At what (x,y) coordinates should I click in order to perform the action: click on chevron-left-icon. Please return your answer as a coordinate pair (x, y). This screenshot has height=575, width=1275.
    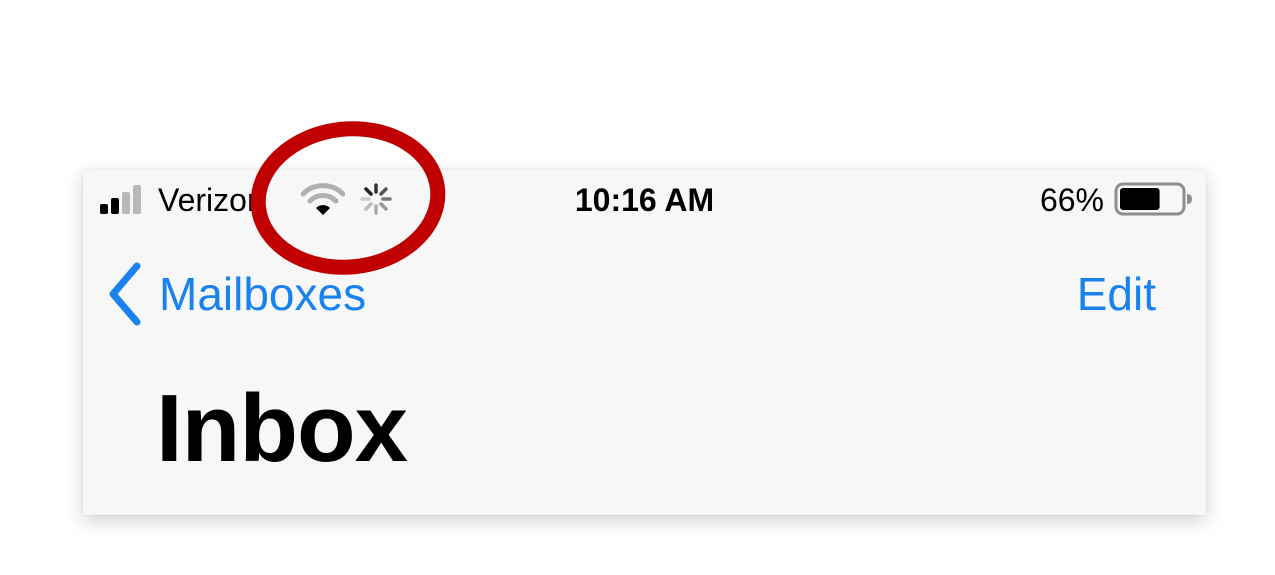
    Looking at the image, I should click on (125, 294).